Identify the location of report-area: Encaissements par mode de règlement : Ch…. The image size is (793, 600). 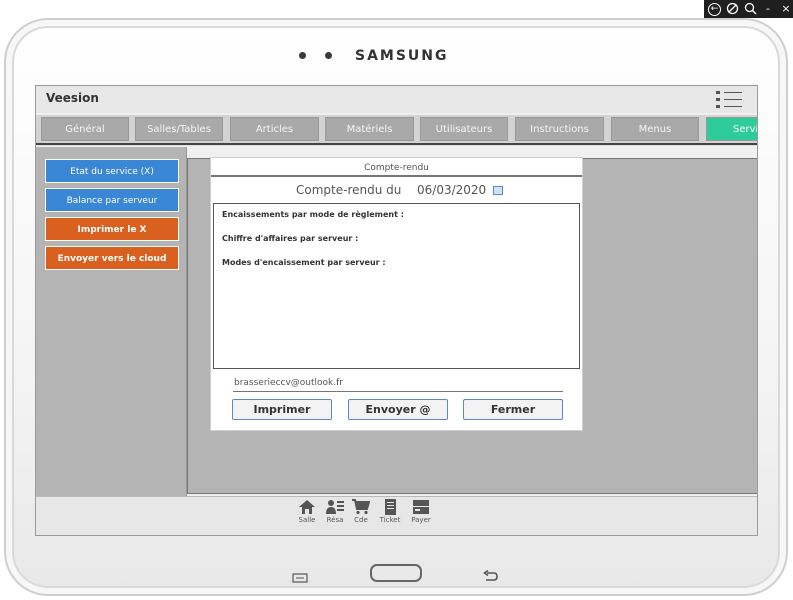
(396, 286).